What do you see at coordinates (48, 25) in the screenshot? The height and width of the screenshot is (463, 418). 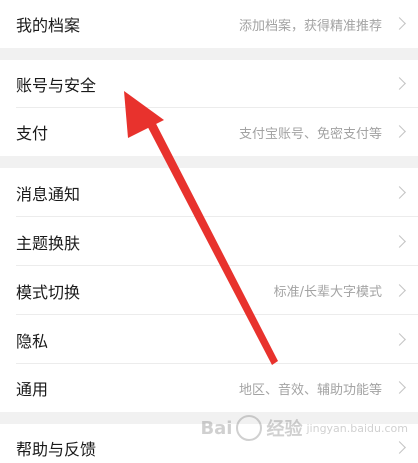 I see `my-profile-label: 我的档案` at bounding box center [48, 25].